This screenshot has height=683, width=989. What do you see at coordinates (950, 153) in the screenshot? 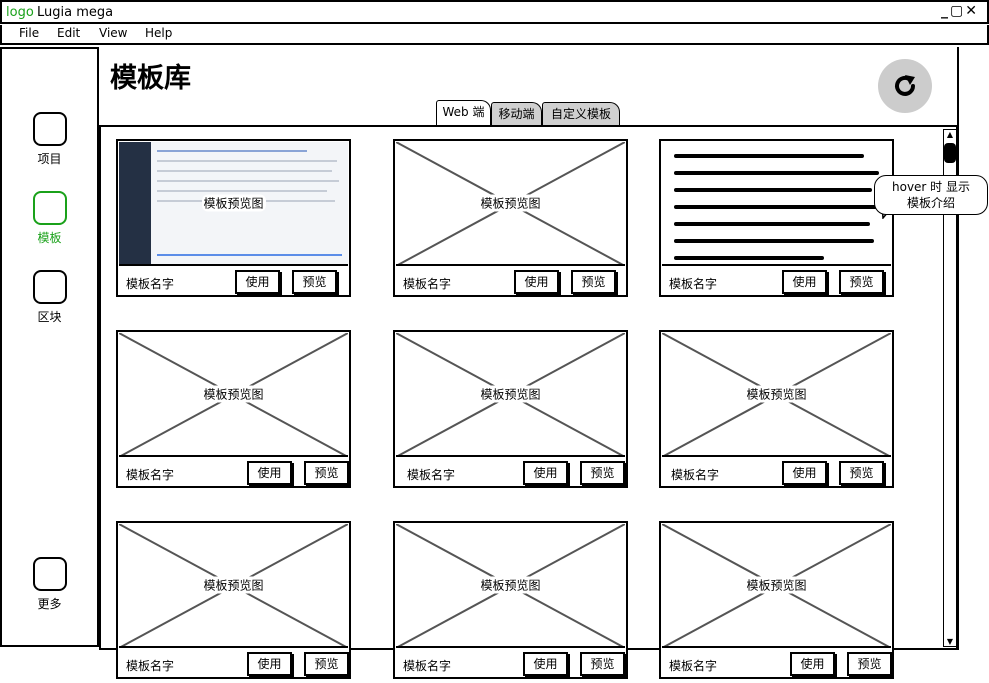
I see `scrollbar-thumb` at bounding box center [950, 153].